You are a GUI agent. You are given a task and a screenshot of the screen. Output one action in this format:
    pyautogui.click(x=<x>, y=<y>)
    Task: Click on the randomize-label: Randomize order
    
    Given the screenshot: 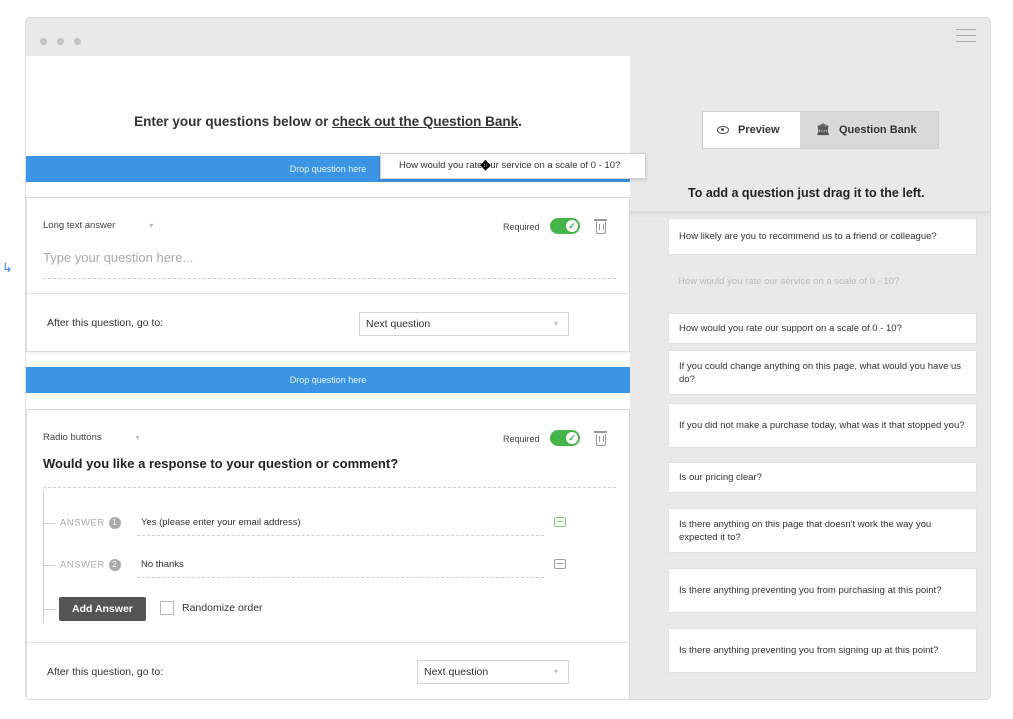 What is the action you would take?
    pyautogui.click(x=222, y=608)
    